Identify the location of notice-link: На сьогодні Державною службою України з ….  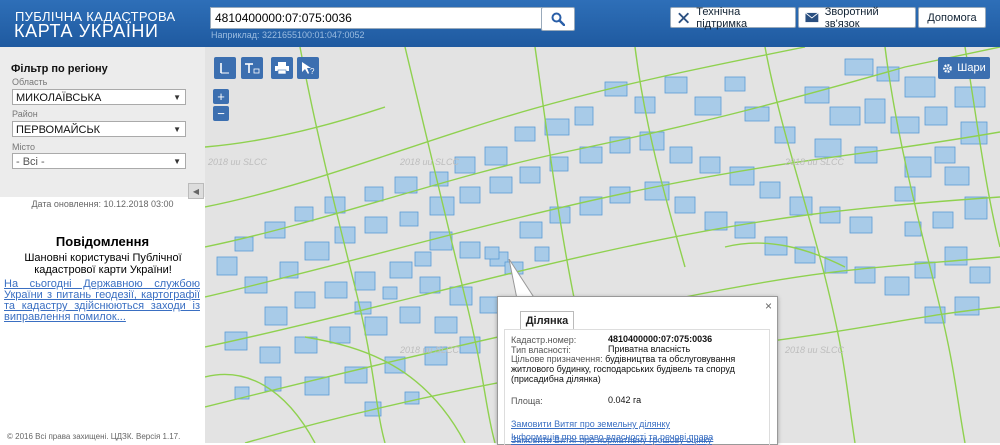
(102, 301).